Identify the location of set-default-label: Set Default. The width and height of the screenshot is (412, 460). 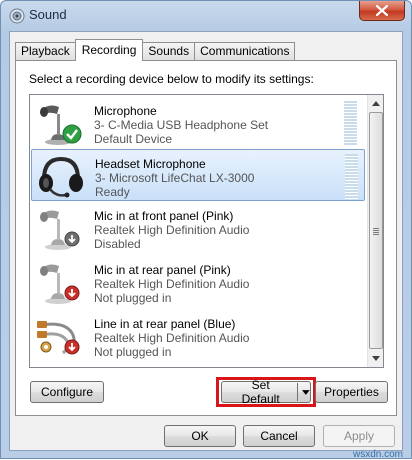
(260, 392).